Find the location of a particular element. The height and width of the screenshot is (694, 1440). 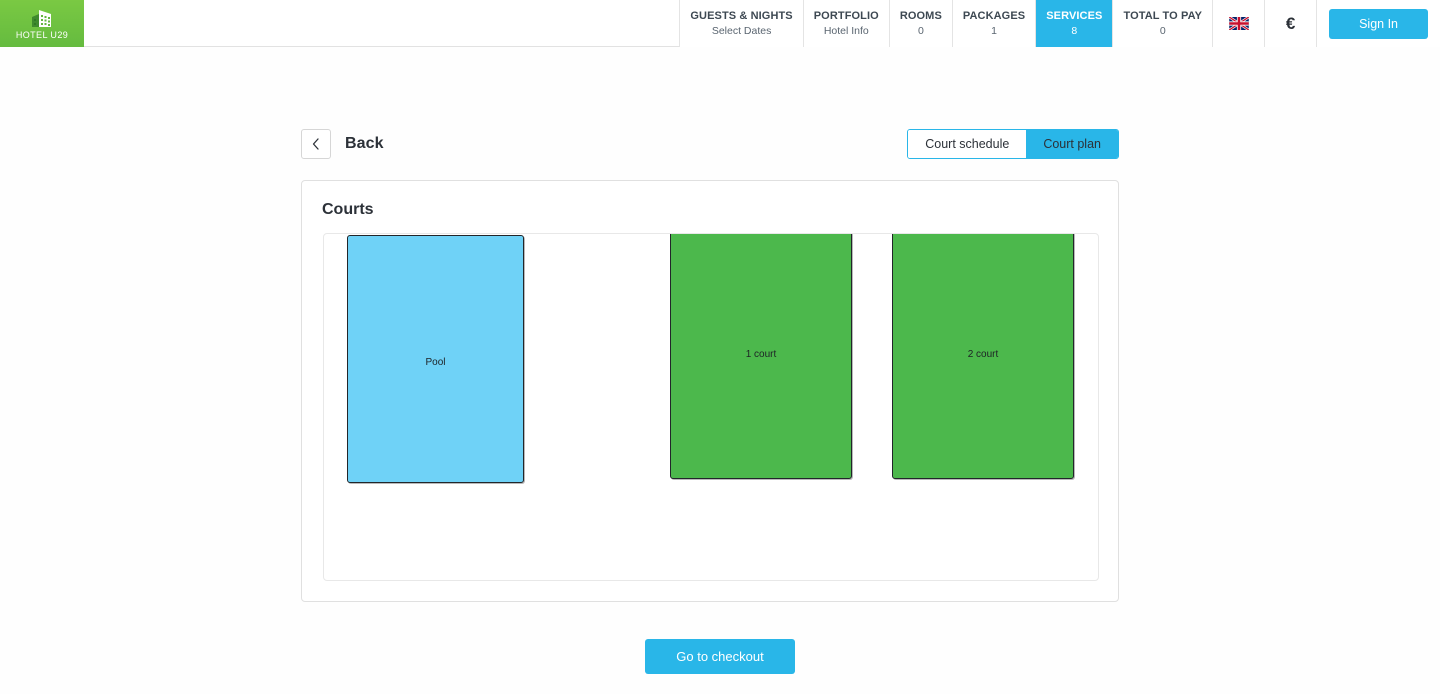

nav-item-rooms: ROOMS 0 is located at coordinates (920, 23).